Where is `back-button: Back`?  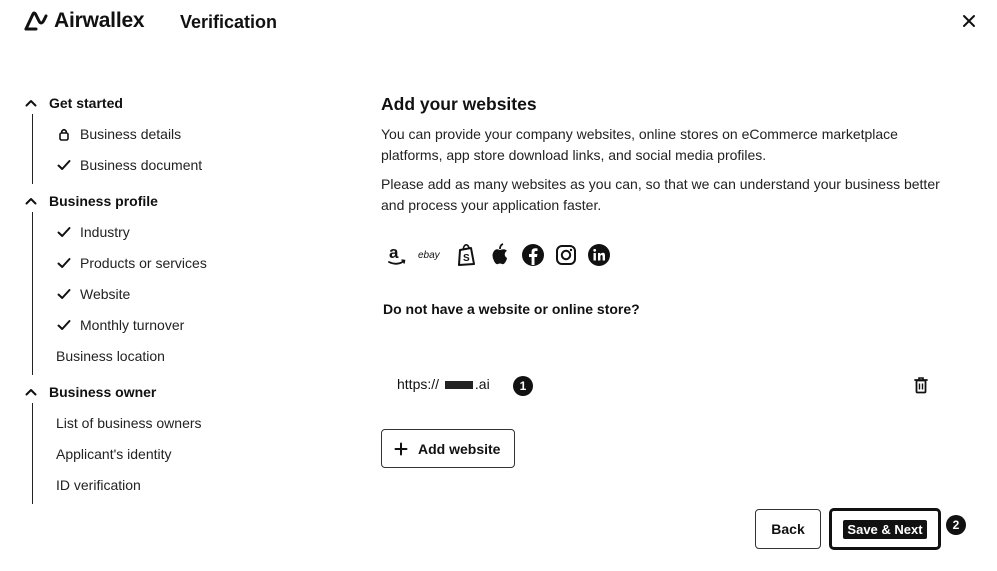
back-button: Back is located at coordinates (788, 529).